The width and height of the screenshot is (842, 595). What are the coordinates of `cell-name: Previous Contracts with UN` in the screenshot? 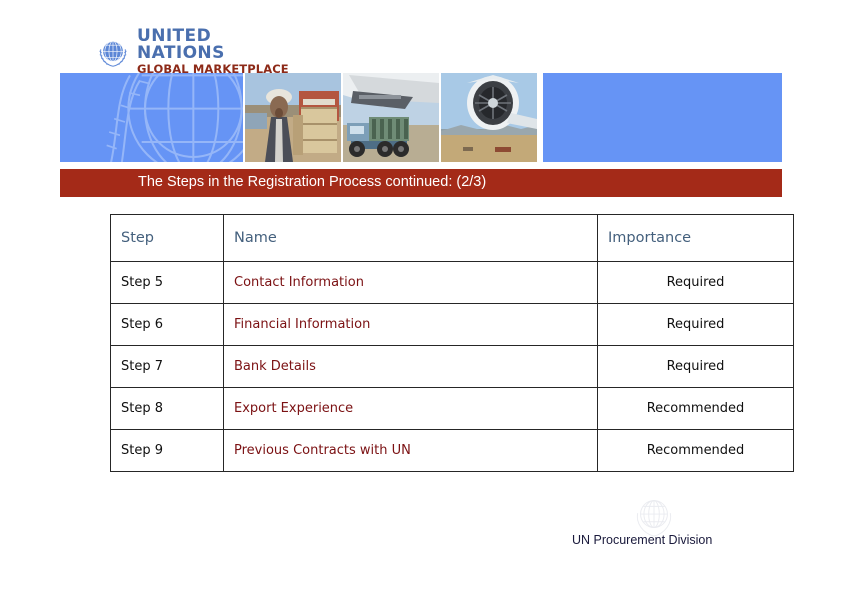 It's located at (410, 450).